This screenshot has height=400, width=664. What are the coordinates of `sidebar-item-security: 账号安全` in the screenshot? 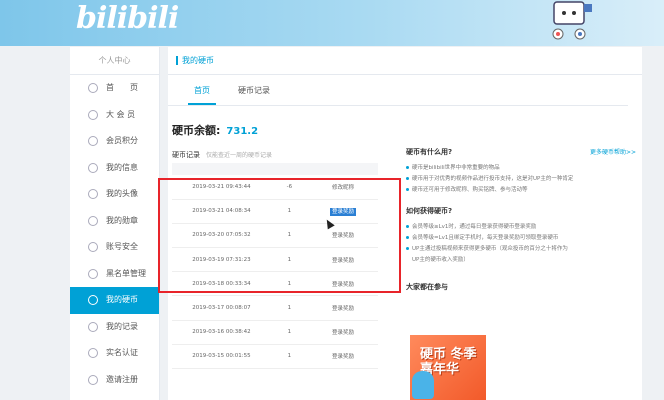 It's located at (114, 247).